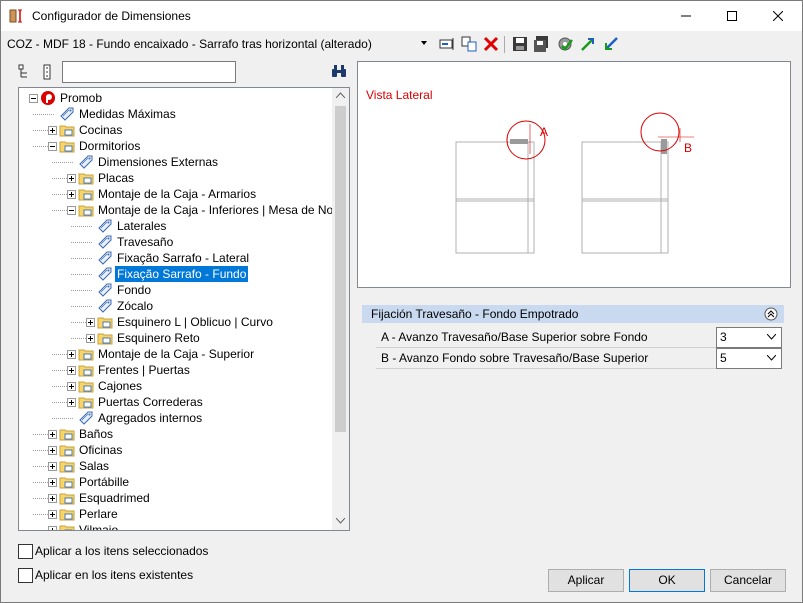 This screenshot has height=603, width=803. Describe the element at coordinates (175, 258) in the screenshot. I see `tree-item: Fixação Sarrafo - Lateral` at that location.